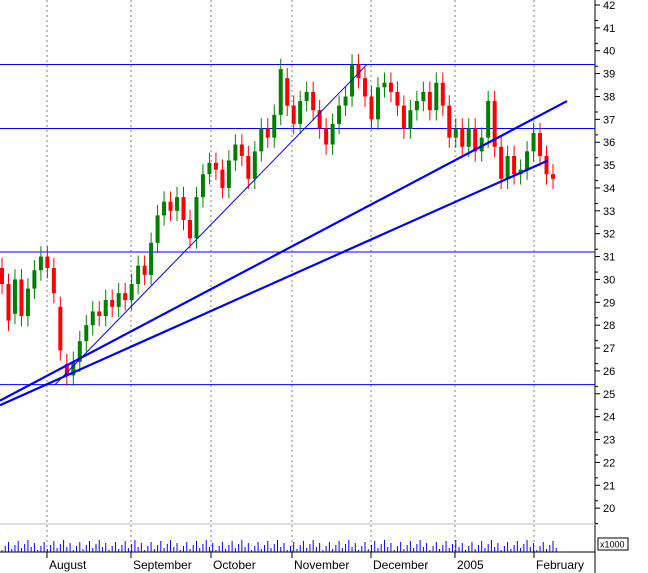 This screenshot has width=648, height=573. I want to click on y-tick-label: 33, so click(609, 212).